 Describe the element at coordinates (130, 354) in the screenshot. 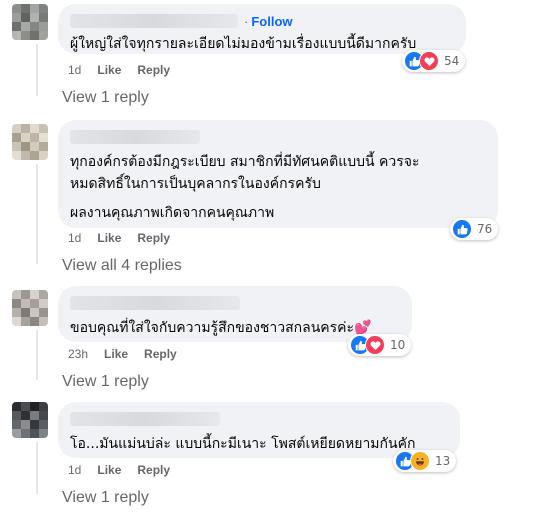

I see `comment-actions: 23h Like Reply` at that location.